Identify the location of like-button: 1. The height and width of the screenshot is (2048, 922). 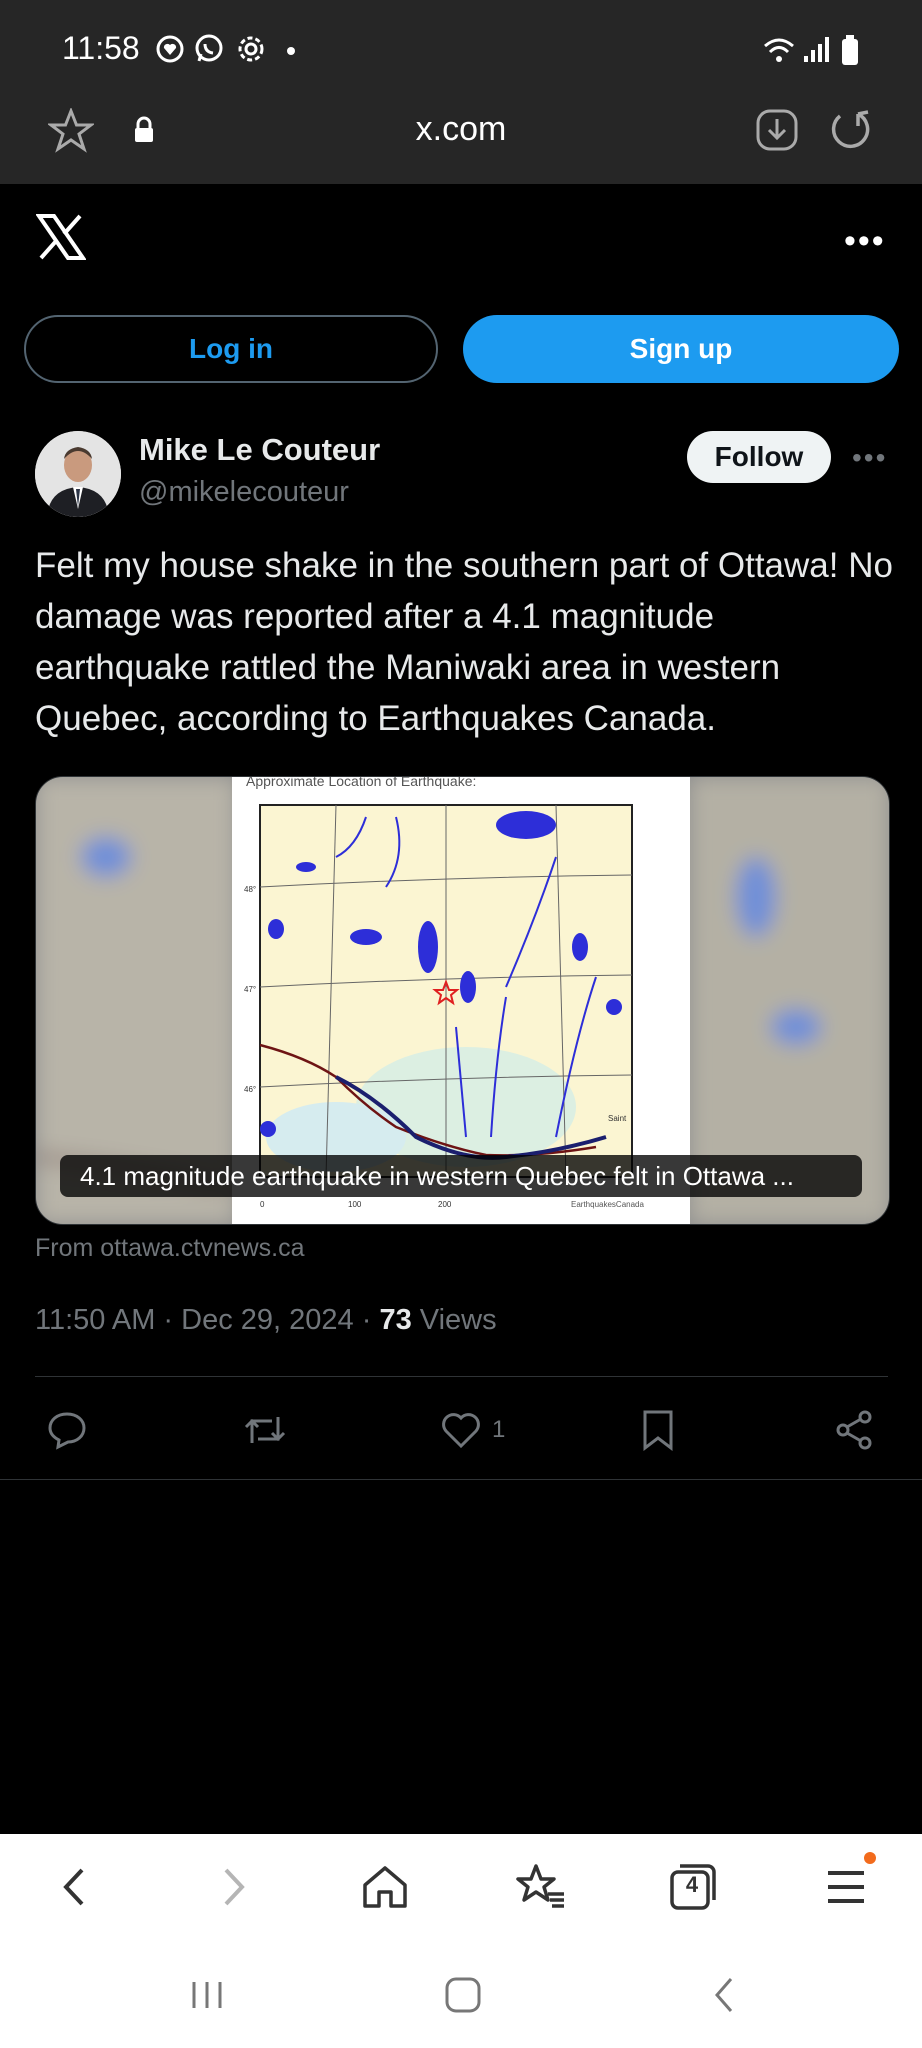
(472, 1430).